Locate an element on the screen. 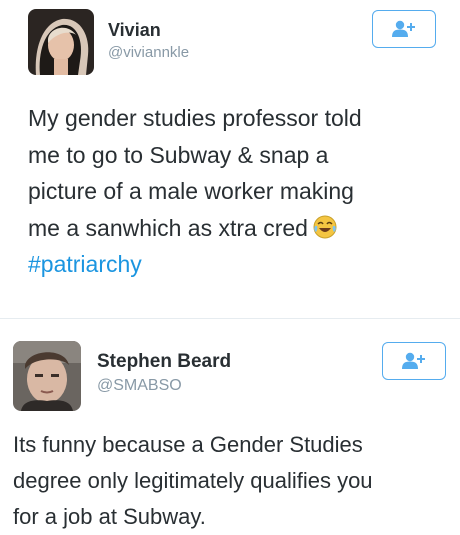  tweet-line: me to go to Subway & snap a is located at coordinates (178, 154).